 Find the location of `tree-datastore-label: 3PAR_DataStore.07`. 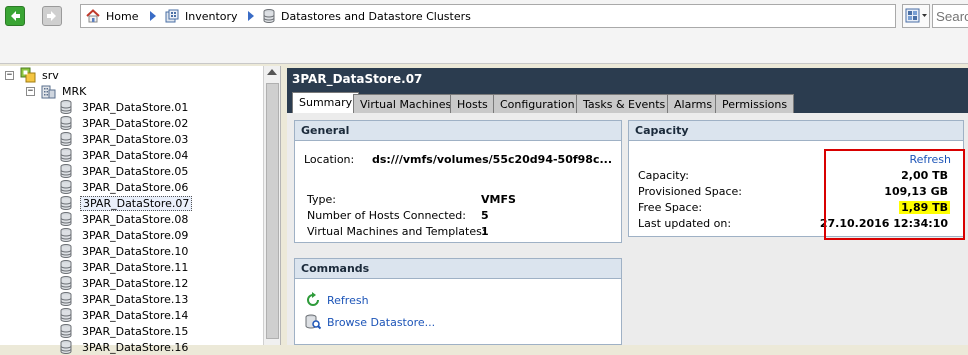

tree-datastore-label: 3PAR_DataStore.07 is located at coordinates (136, 203).